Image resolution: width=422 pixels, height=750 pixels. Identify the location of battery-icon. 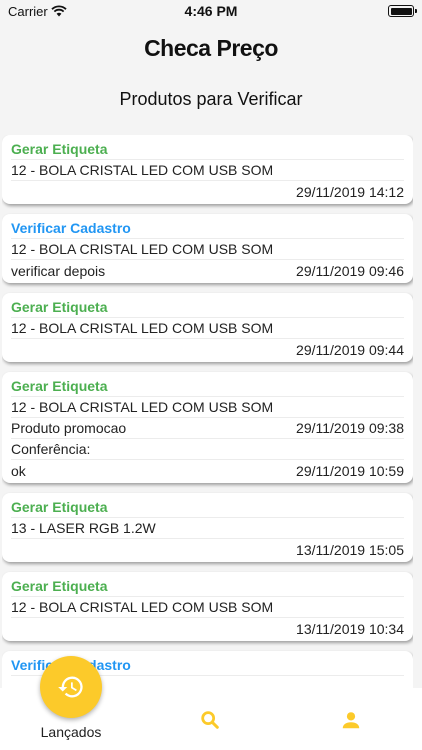
(402, 11).